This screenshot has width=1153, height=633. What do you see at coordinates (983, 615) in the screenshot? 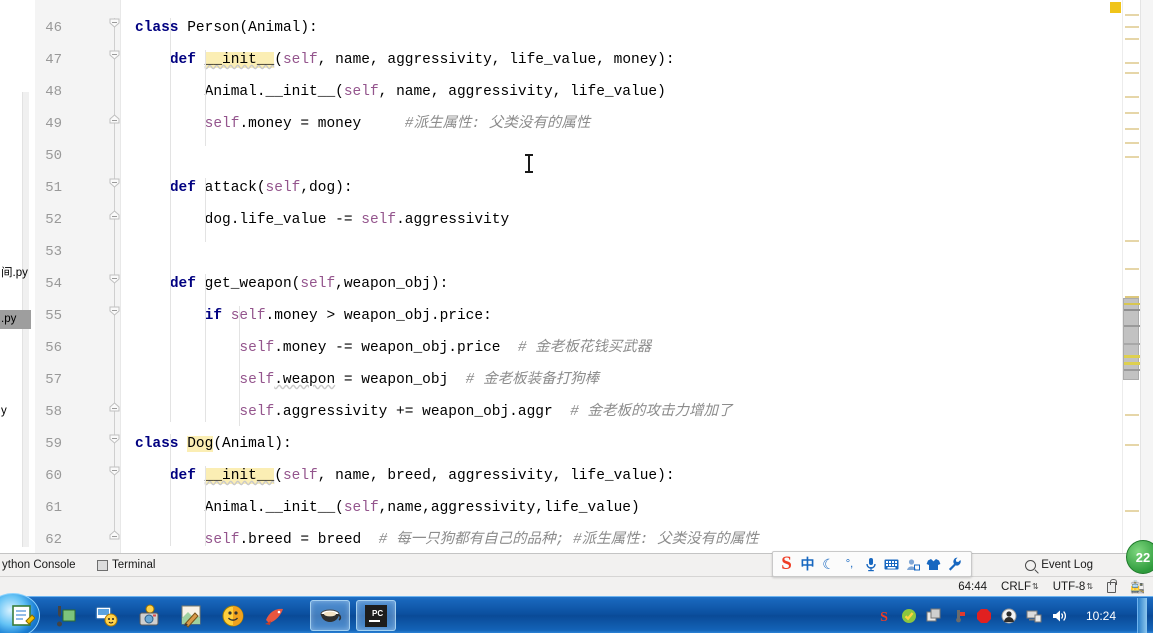
I see `stop-record-icon` at bounding box center [983, 615].